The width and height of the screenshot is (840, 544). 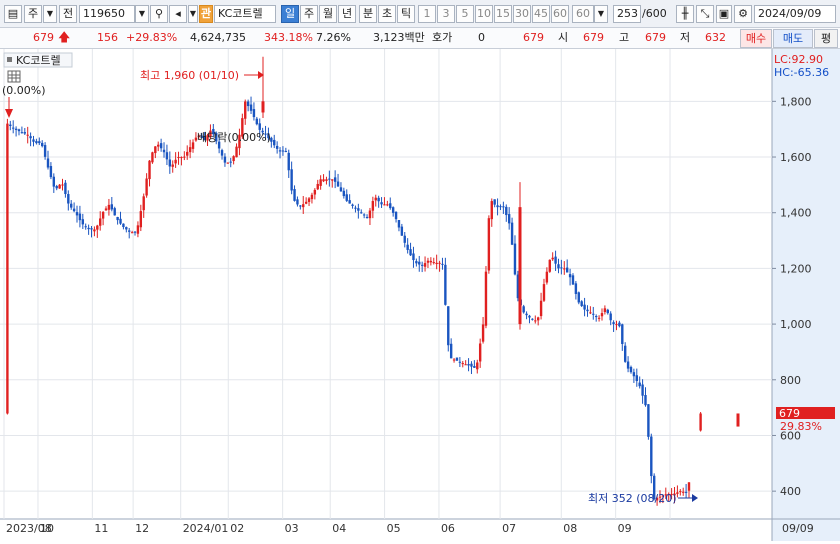 What do you see at coordinates (387, 14) in the screenshot?
I see `period-second: 초` at bounding box center [387, 14].